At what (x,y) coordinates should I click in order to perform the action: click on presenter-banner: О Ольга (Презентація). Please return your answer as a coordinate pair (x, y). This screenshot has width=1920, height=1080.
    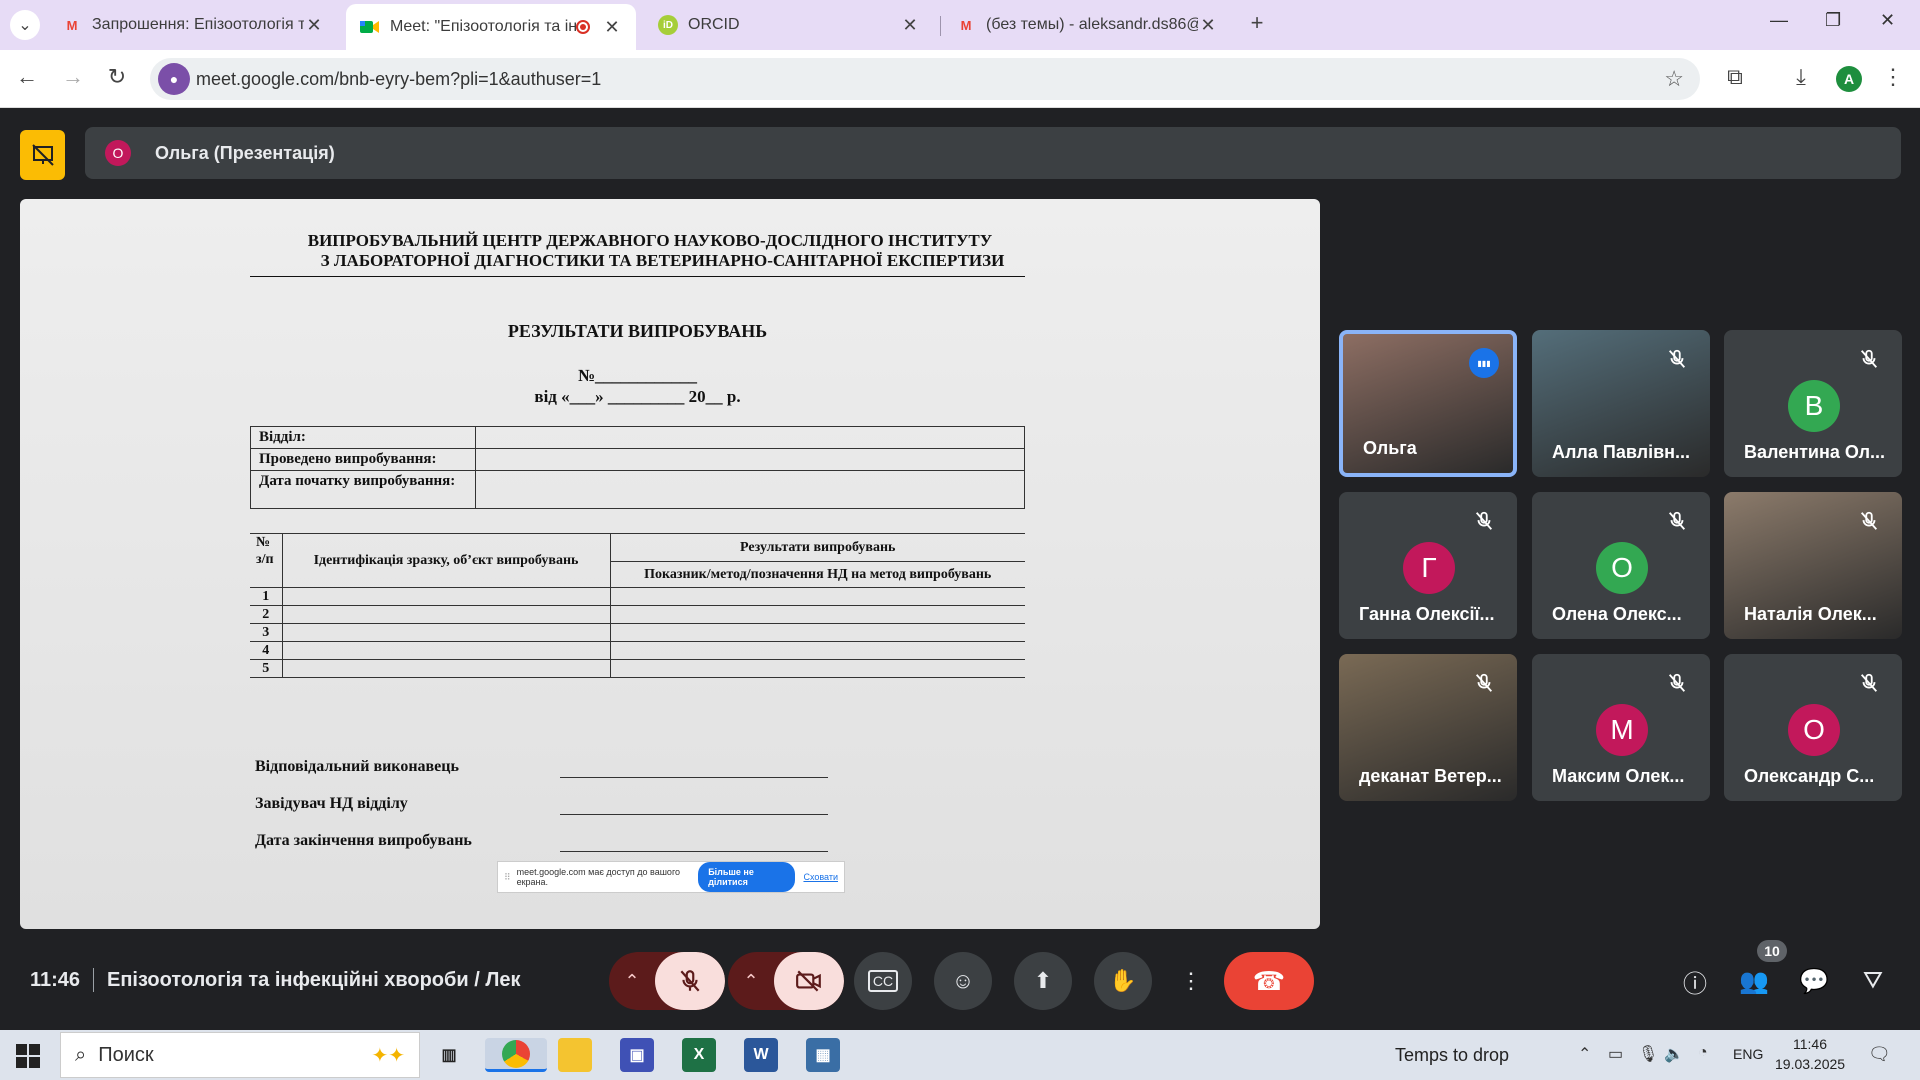
    Looking at the image, I should click on (993, 153).